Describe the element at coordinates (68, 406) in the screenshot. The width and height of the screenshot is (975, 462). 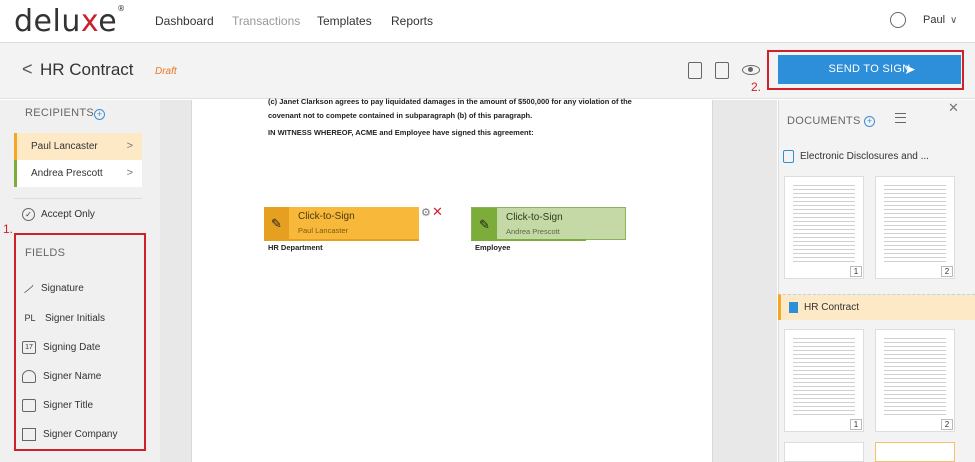
I see `field-label: Signer Title` at that location.